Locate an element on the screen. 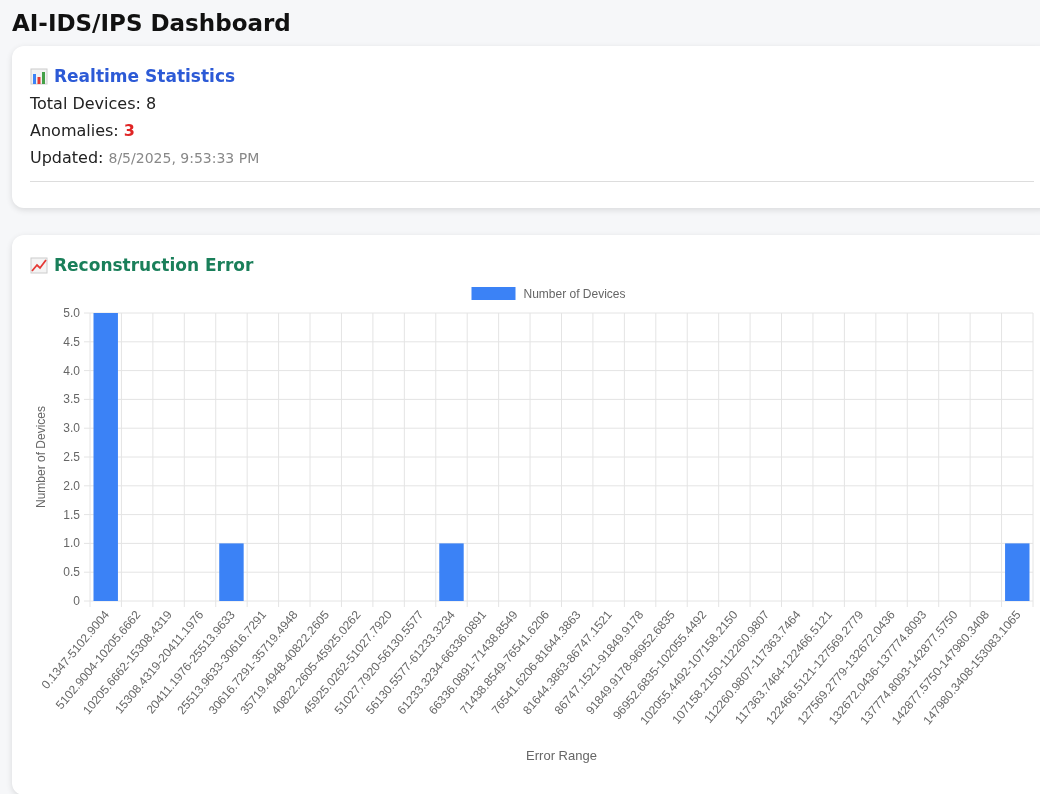 Image resolution: width=1040 pixels, height=794 pixels. y-tick-label: 0.5 is located at coordinates (71, 572).